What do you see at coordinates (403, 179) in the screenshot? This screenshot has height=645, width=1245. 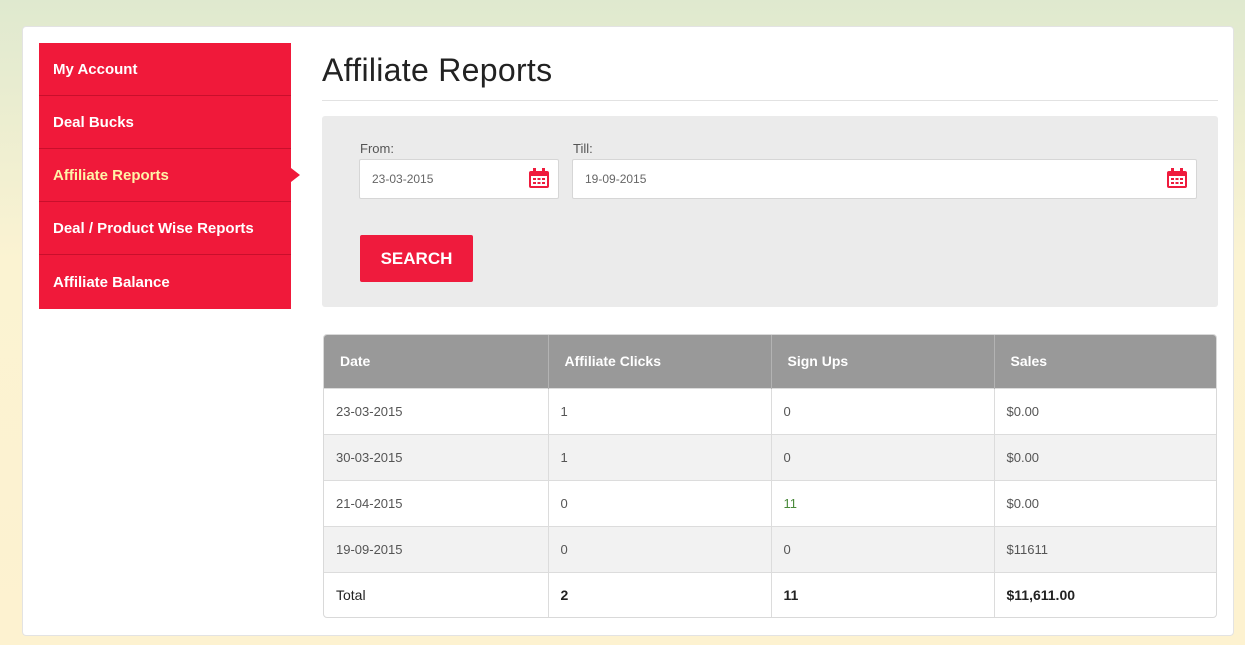 I see `from-date-value: 23-03-2015` at bounding box center [403, 179].